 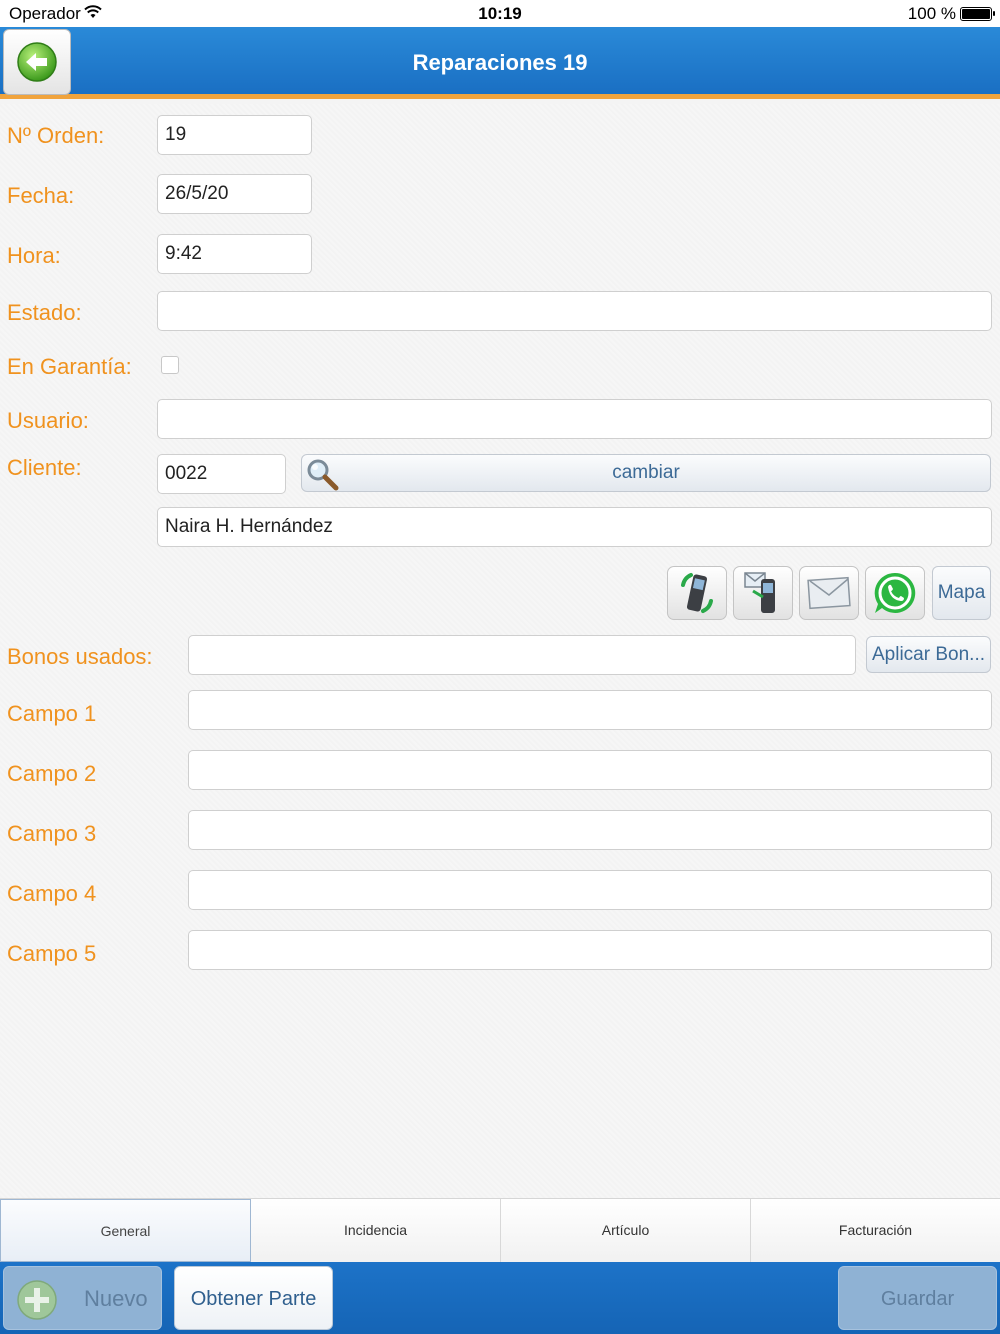 I want to click on campo4-field, so click(x=590, y=890).